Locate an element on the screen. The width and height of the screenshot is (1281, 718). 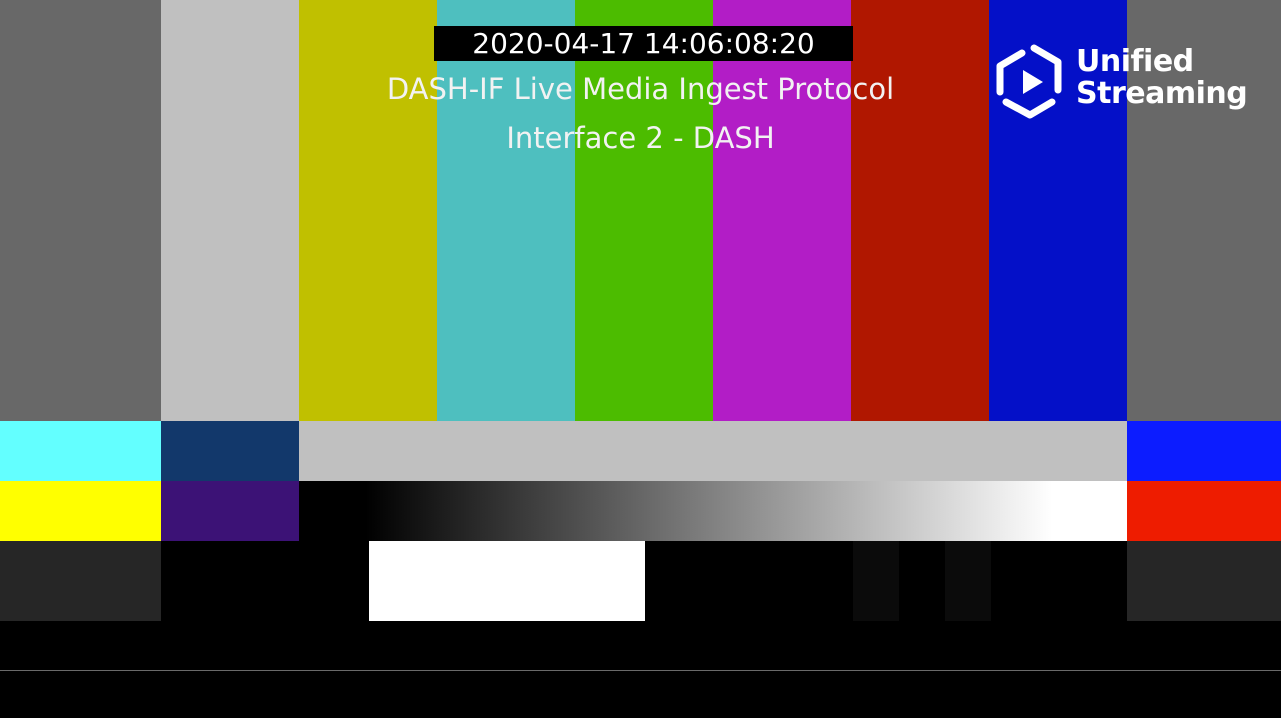
cyan-bar is located at coordinates (506, 210).